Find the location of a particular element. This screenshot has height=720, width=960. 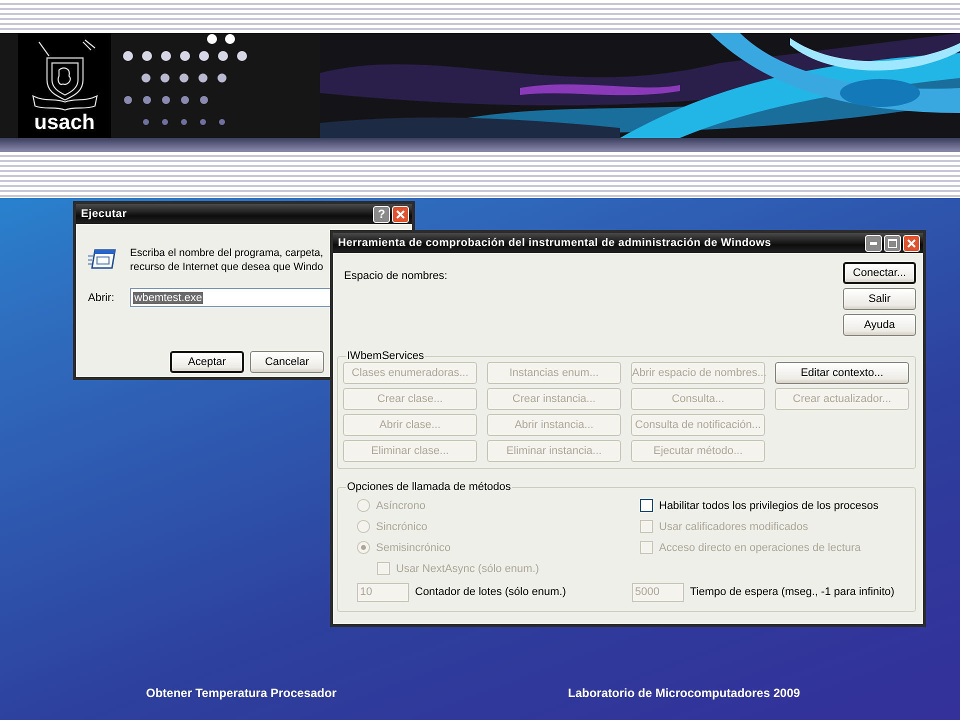

checkbox-label: Usar NextAsync (sólo enum.) is located at coordinates (468, 568).